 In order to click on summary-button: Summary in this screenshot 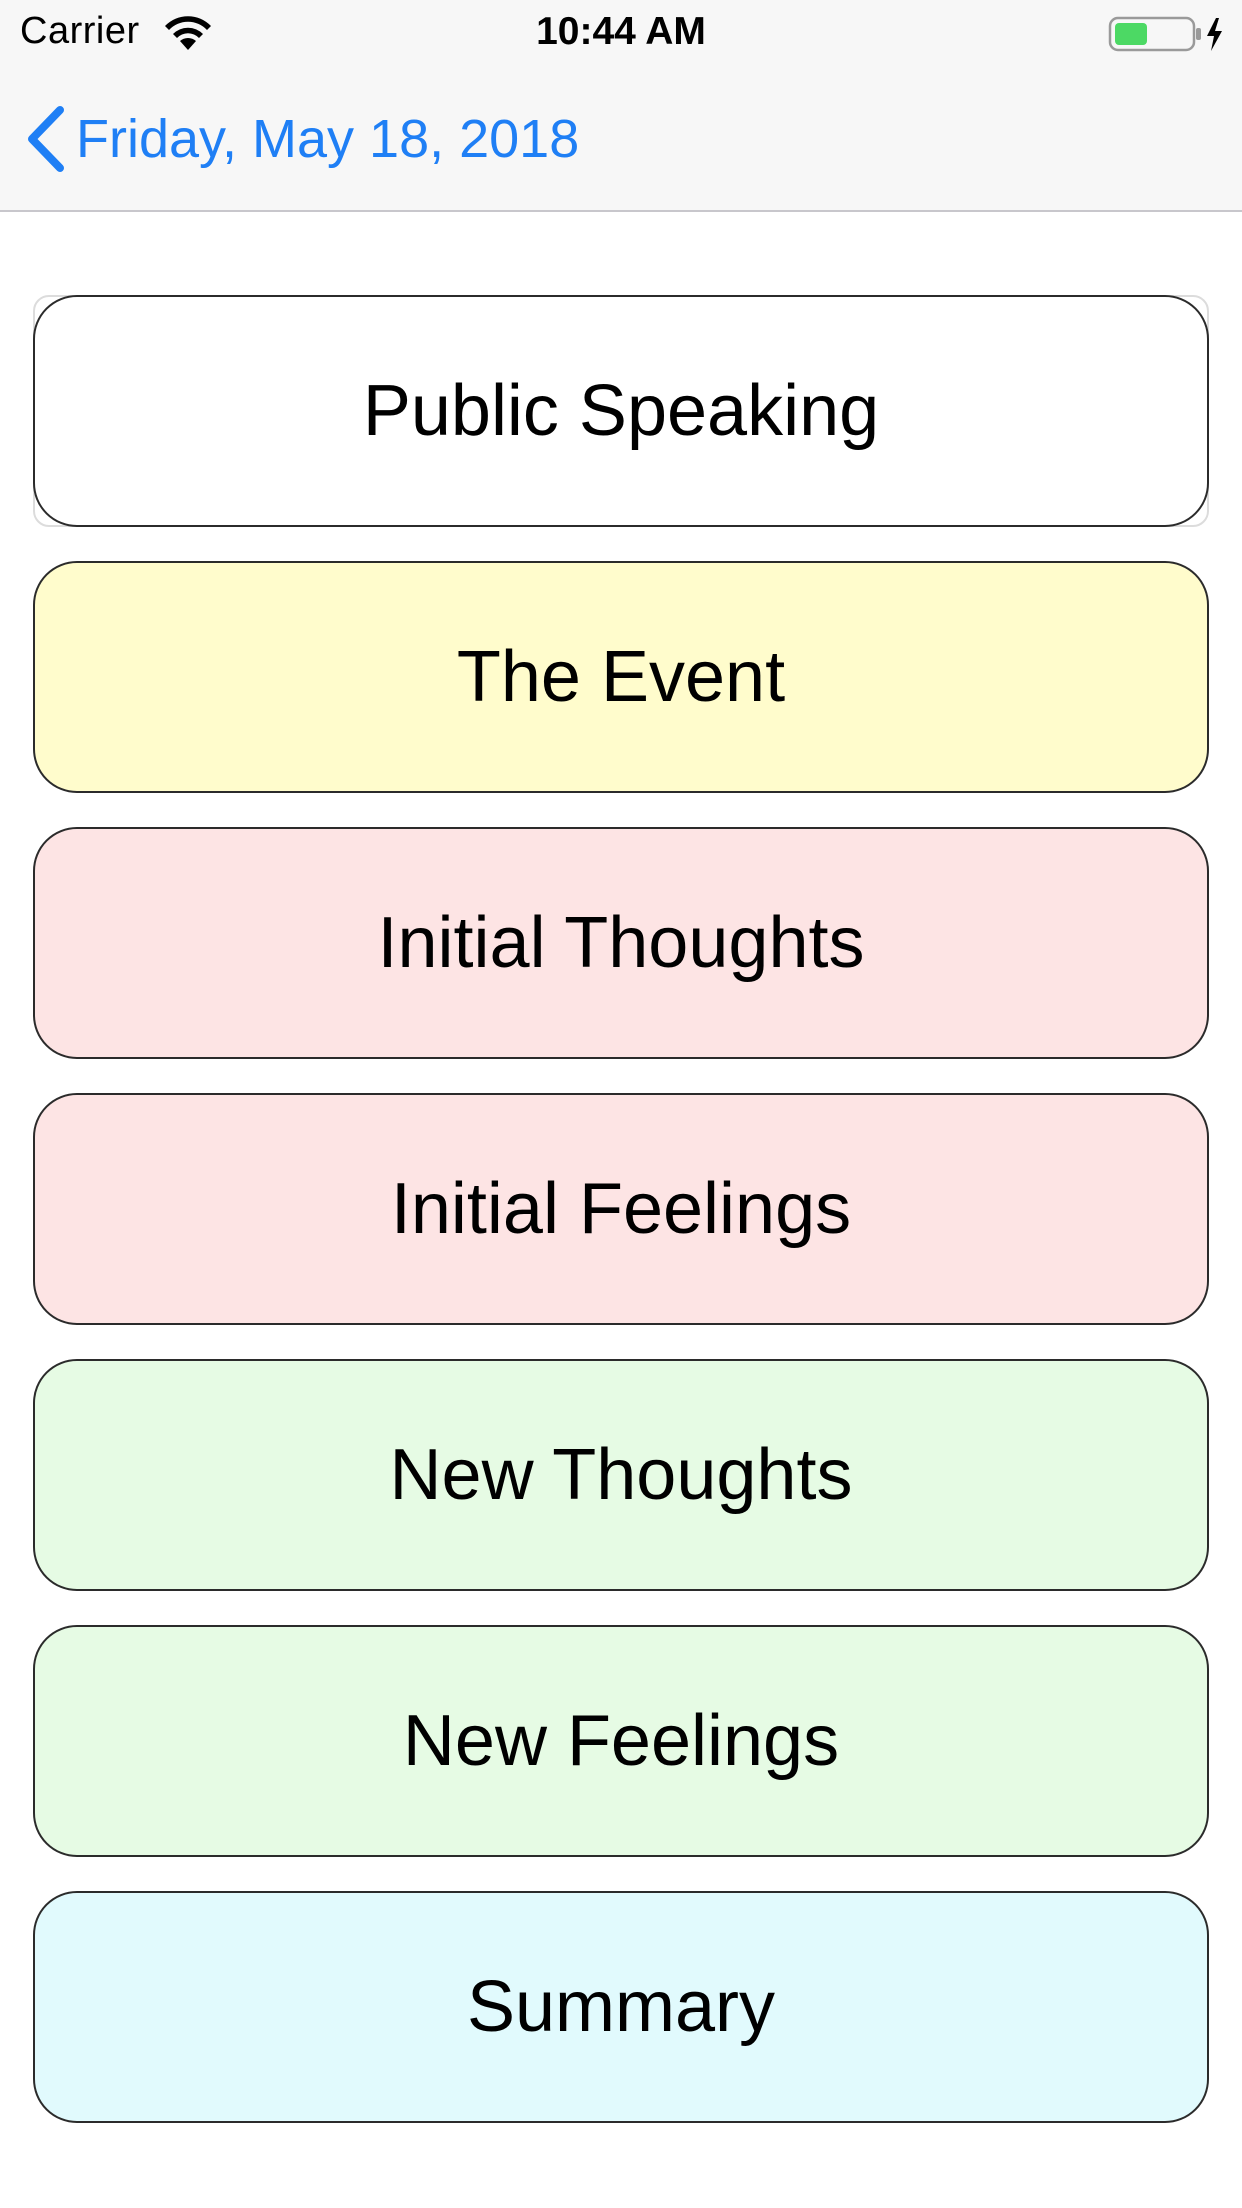, I will do `click(621, 2007)`.